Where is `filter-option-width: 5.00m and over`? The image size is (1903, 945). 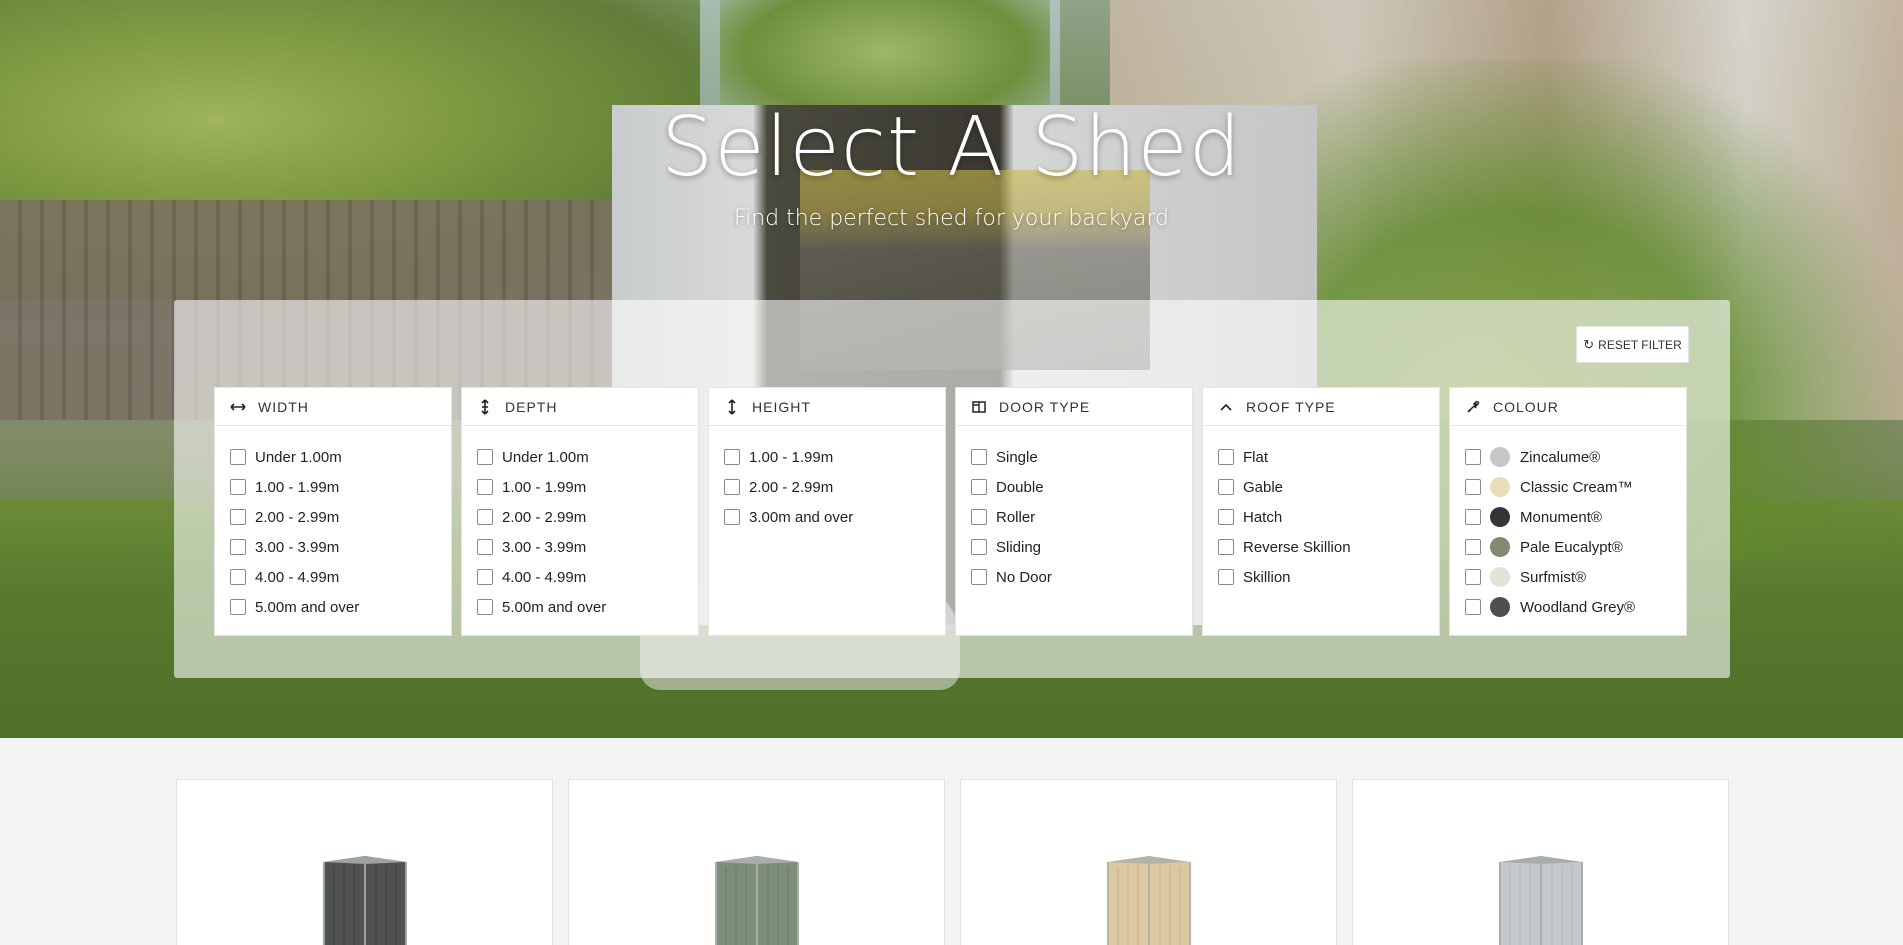
filter-option-width: 5.00m and over is located at coordinates (340, 607).